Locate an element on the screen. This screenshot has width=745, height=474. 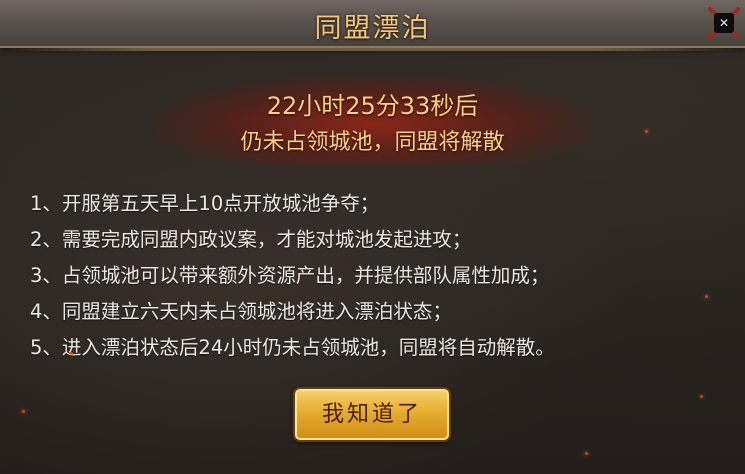
rule-item: 5、进入漂泊状态后24小时仍未占领城池，同盟将自动解散。 is located at coordinates (292, 347).